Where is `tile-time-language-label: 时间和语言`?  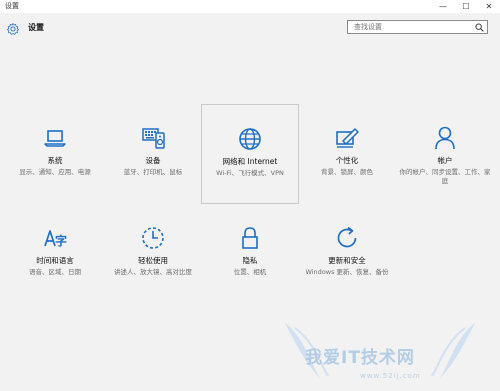
tile-time-language-label: 时间和语言 is located at coordinates (55, 260).